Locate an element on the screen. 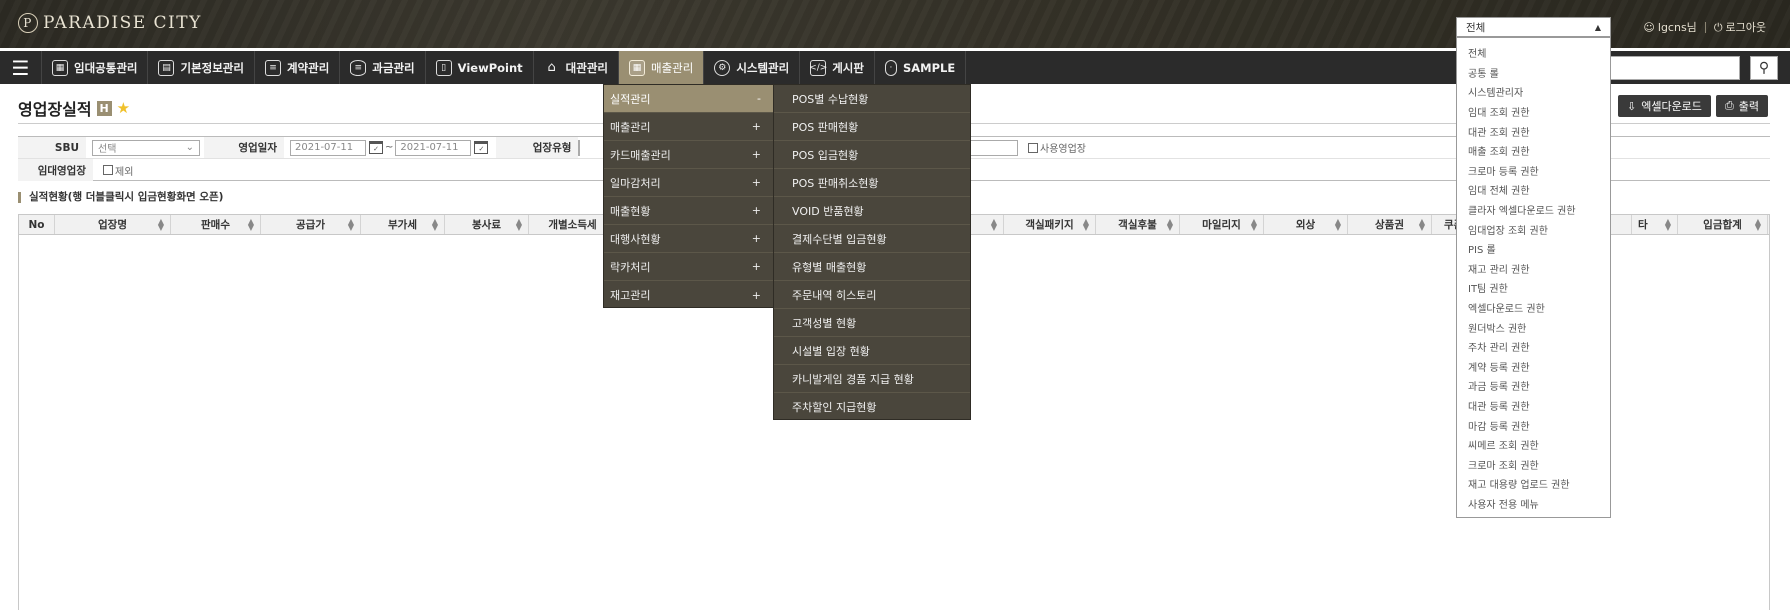 This screenshot has height=610, width=1790. biz-type-select is located at coordinates (579, 147).